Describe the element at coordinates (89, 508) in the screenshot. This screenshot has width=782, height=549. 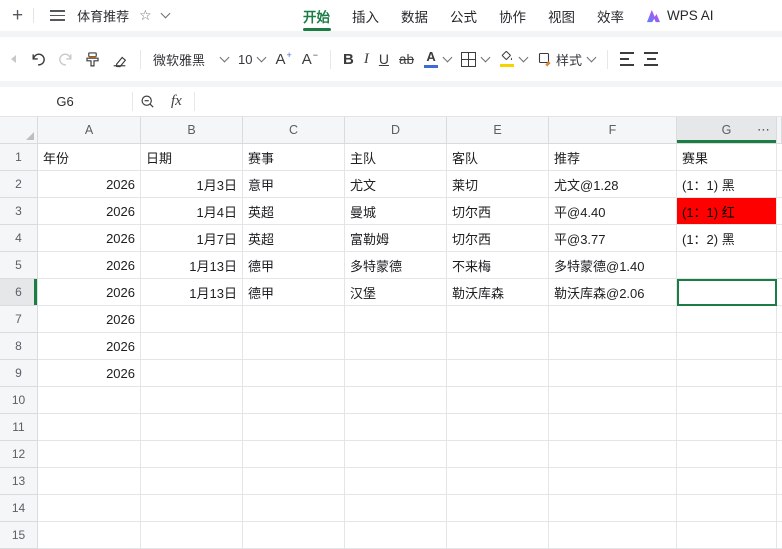
I see `cell-a14` at that location.